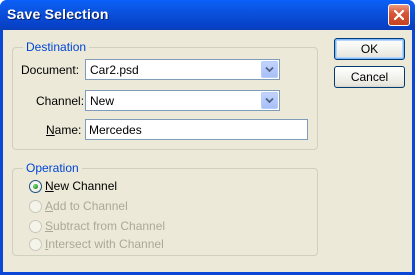 Image resolution: width=415 pixels, height=275 pixels. I want to click on name-label: Name:, so click(63, 130).